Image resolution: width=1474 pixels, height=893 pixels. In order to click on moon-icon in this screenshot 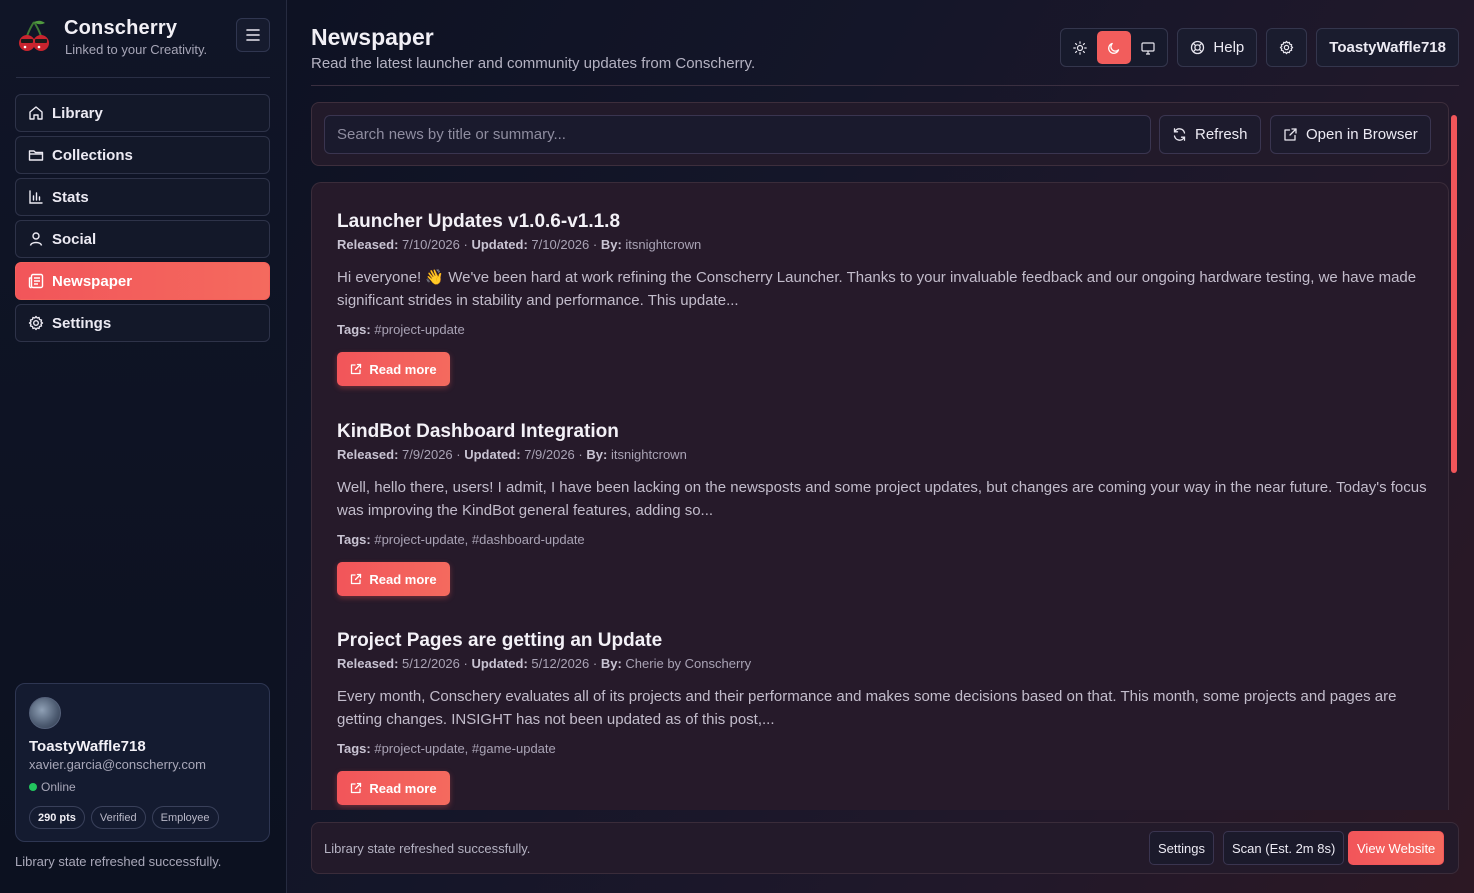, I will do `click(1114, 48)`.